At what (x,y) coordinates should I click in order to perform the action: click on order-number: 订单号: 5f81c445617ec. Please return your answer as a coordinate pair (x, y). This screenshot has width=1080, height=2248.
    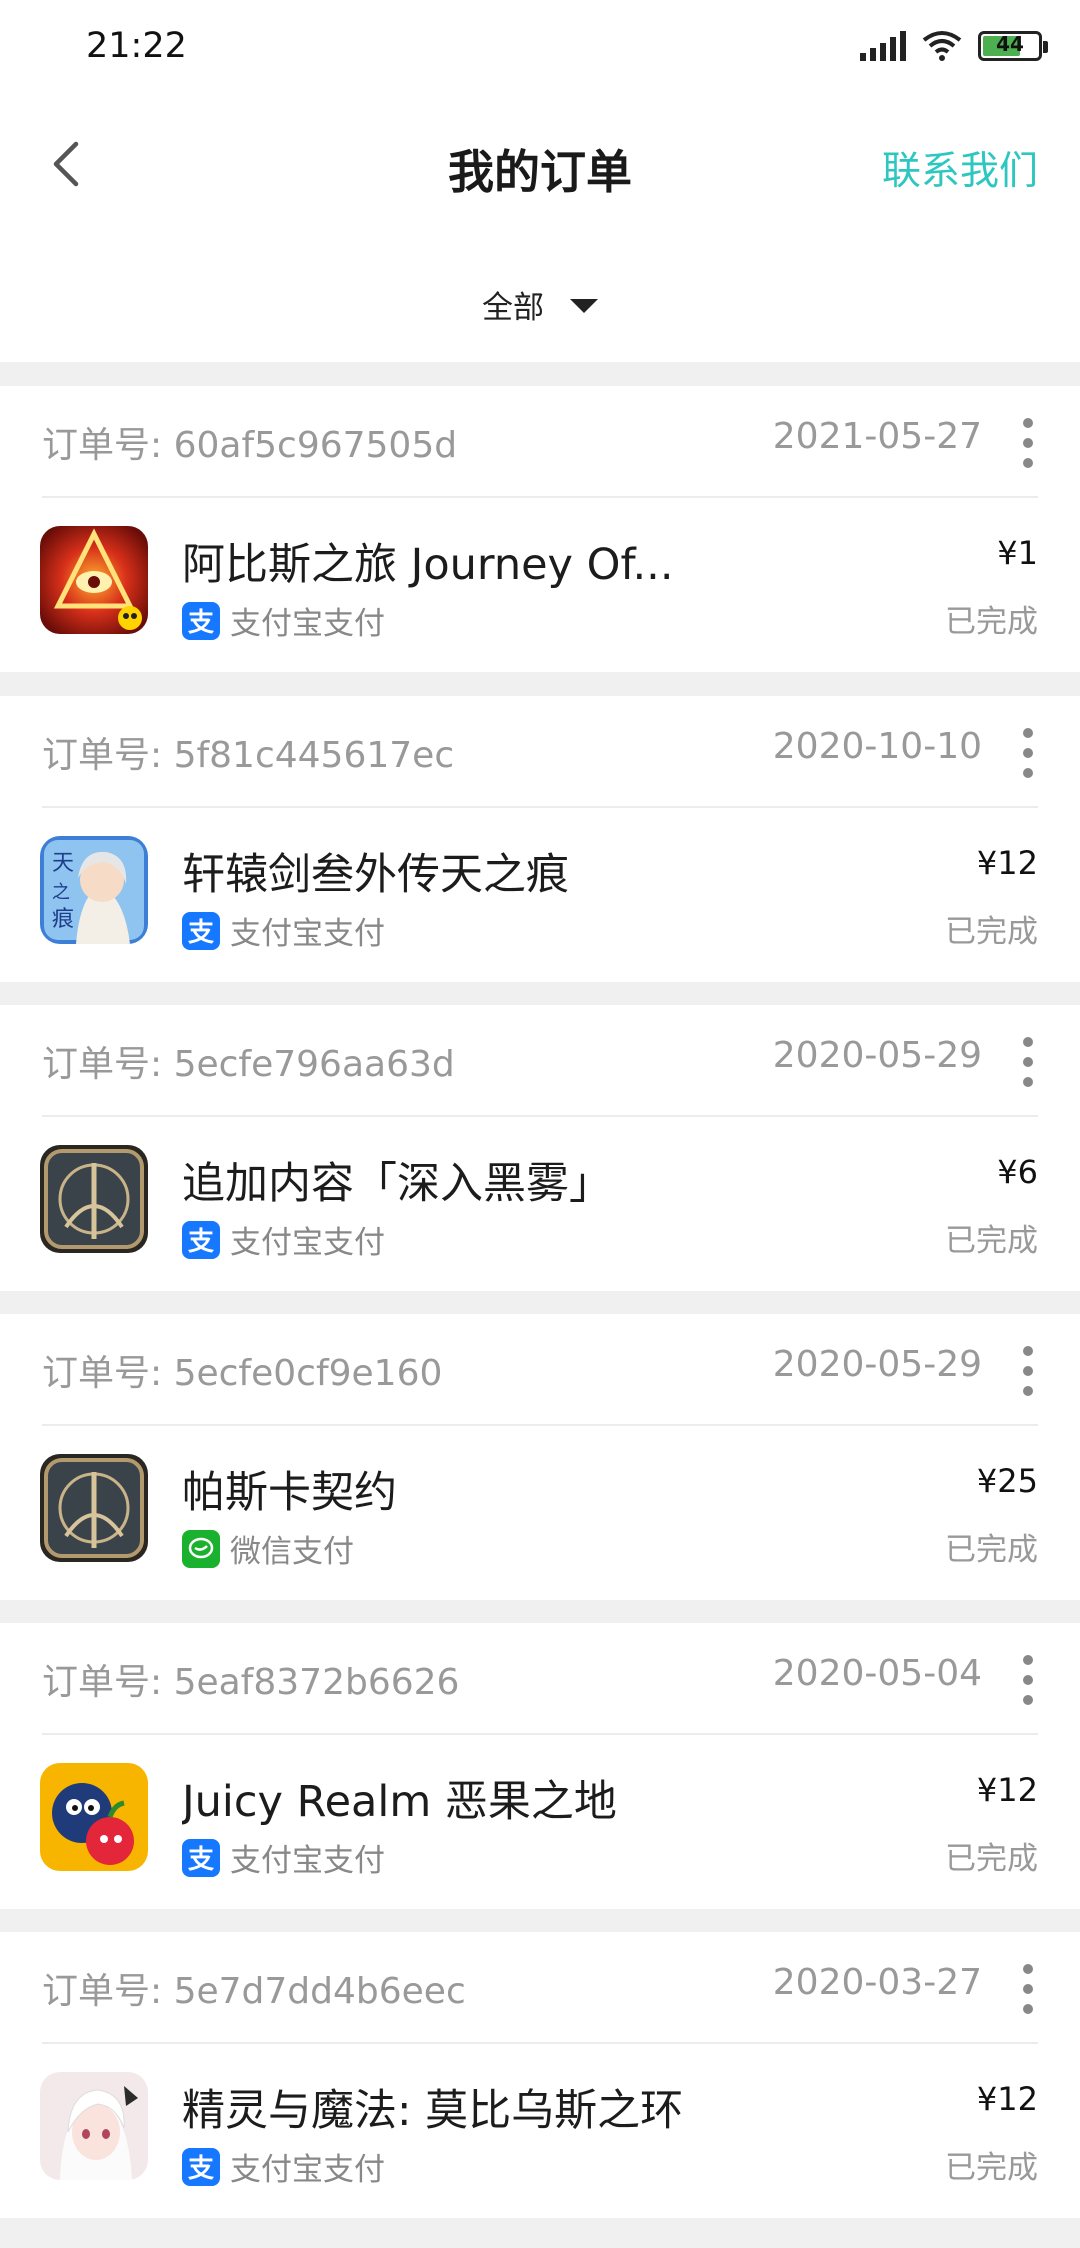
    Looking at the image, I should click on (248, 755).